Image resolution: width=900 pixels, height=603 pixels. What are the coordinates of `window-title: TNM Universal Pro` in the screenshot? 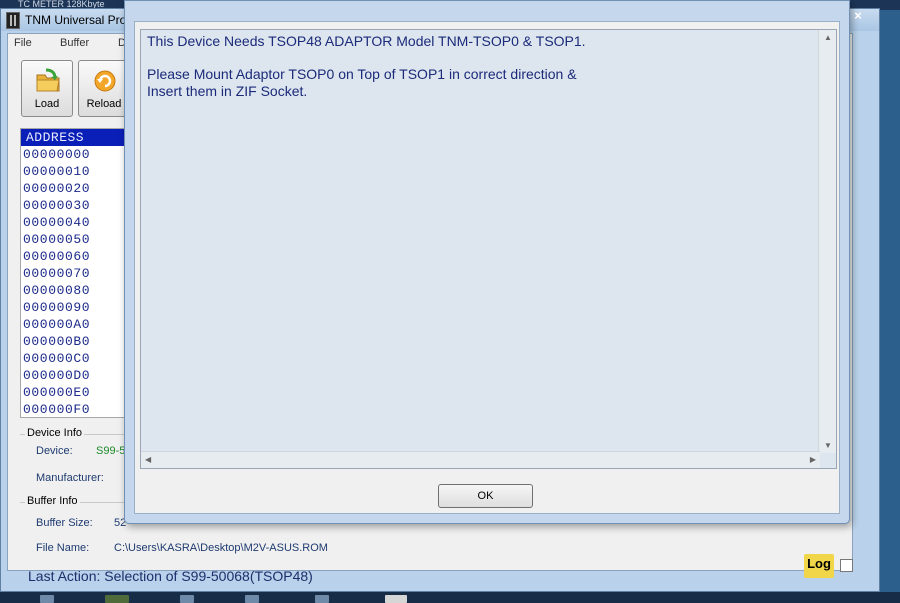 It's located at (76, 20).